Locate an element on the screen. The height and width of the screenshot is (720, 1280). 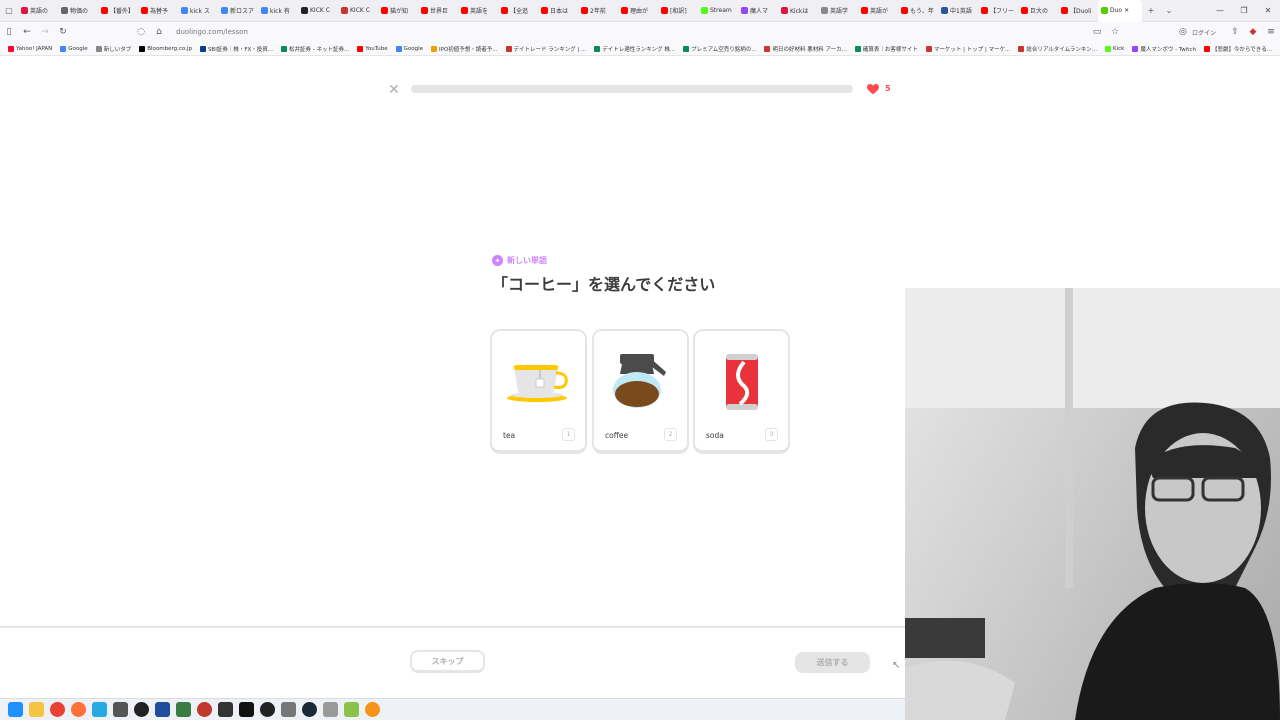
browser-tab: Stream is located at coordinates (718, 11).